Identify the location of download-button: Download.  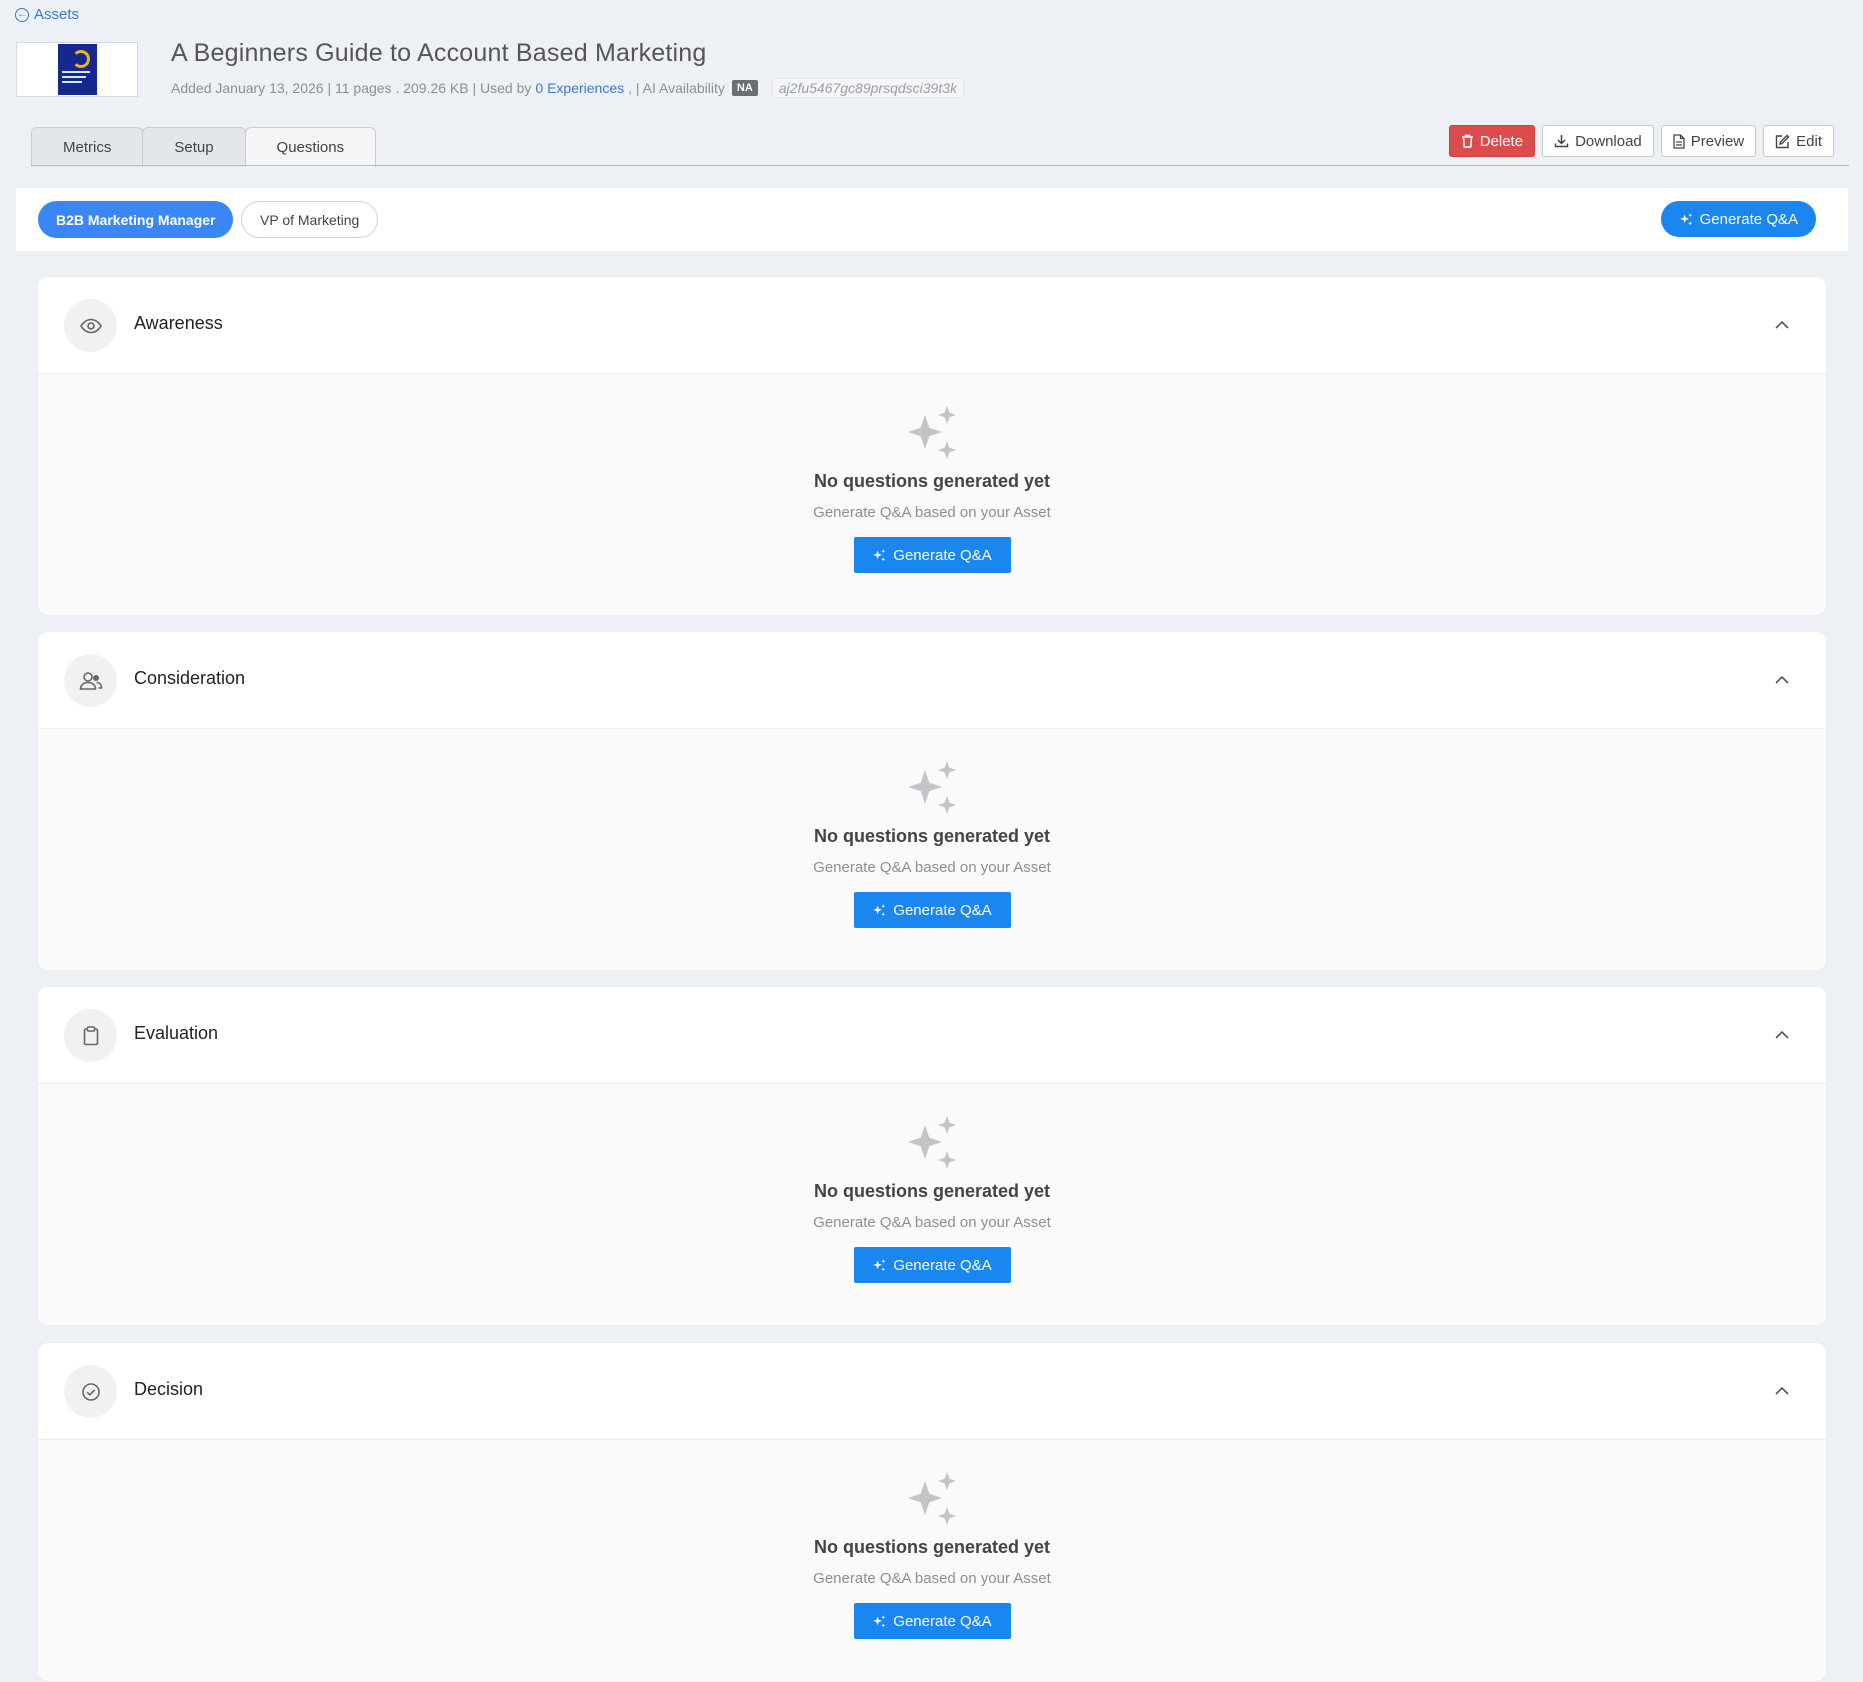
(1598, 141).